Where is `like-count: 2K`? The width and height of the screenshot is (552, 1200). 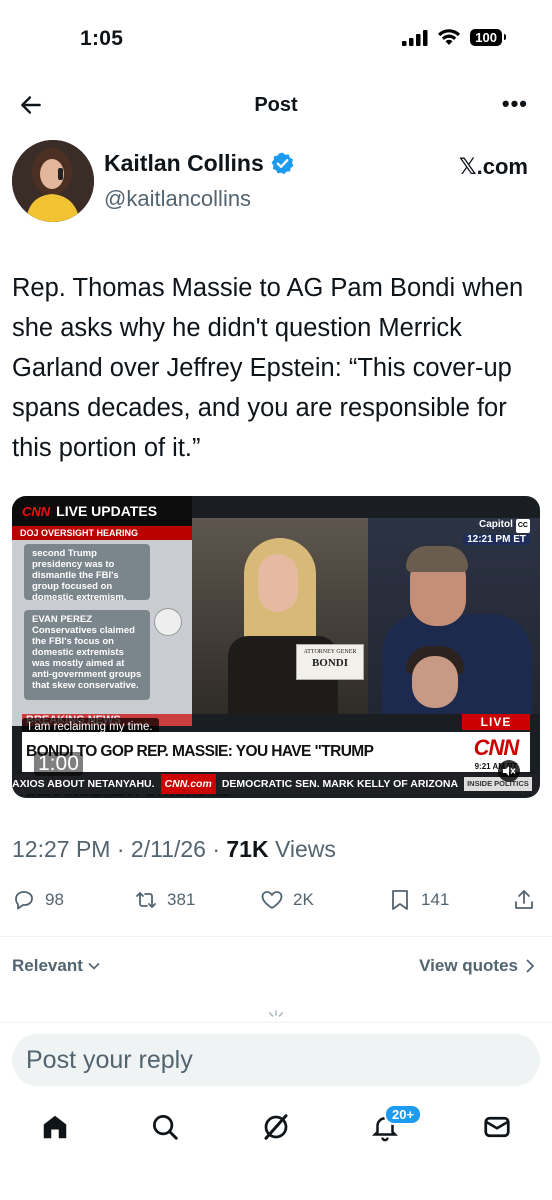 like-count: 2K is located at coordinates (303, 899).